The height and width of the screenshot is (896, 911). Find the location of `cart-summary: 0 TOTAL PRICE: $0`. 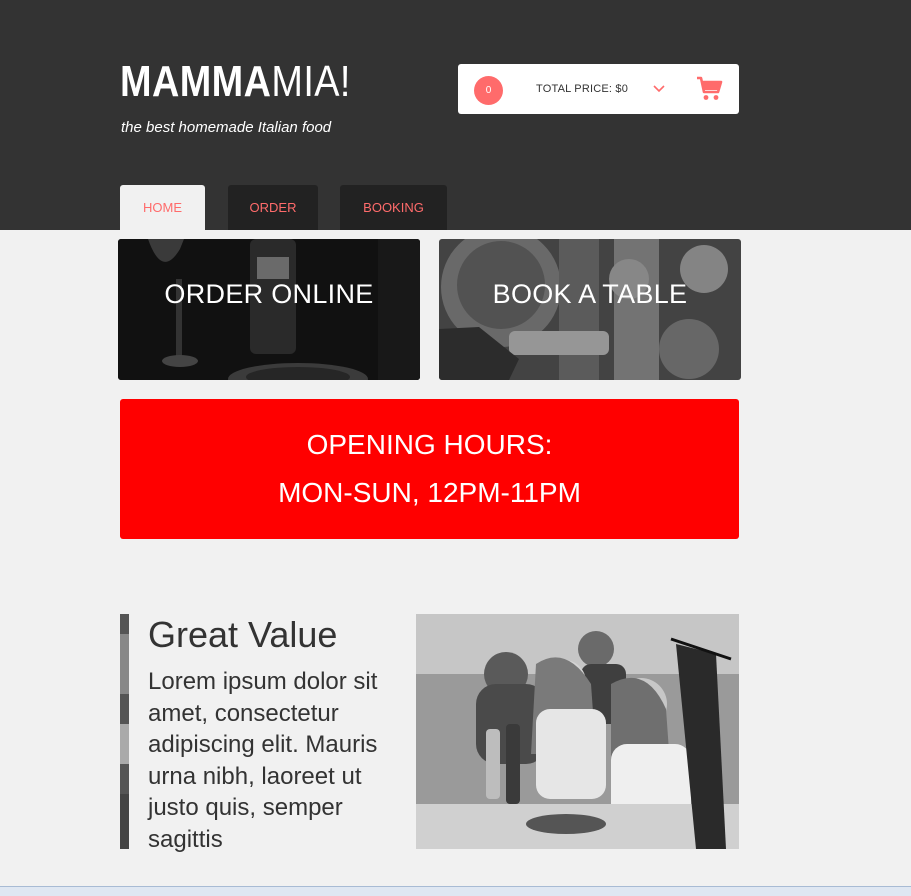

cart-summary: 0 TOTAL PRICE: $0 is located at coordinates (598, 89).